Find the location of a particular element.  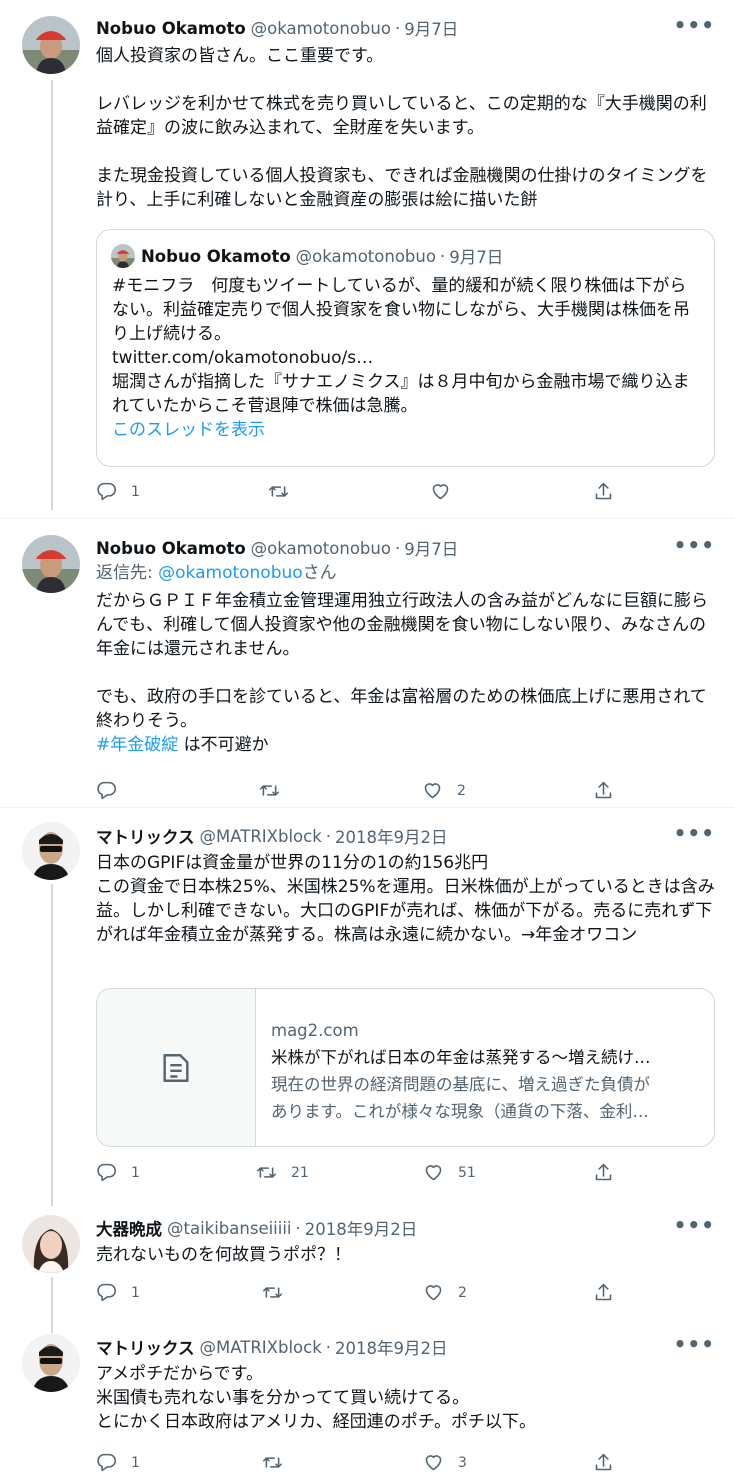

author-handle: @taikibanseiiiii is located at coordinates (229, 1228).